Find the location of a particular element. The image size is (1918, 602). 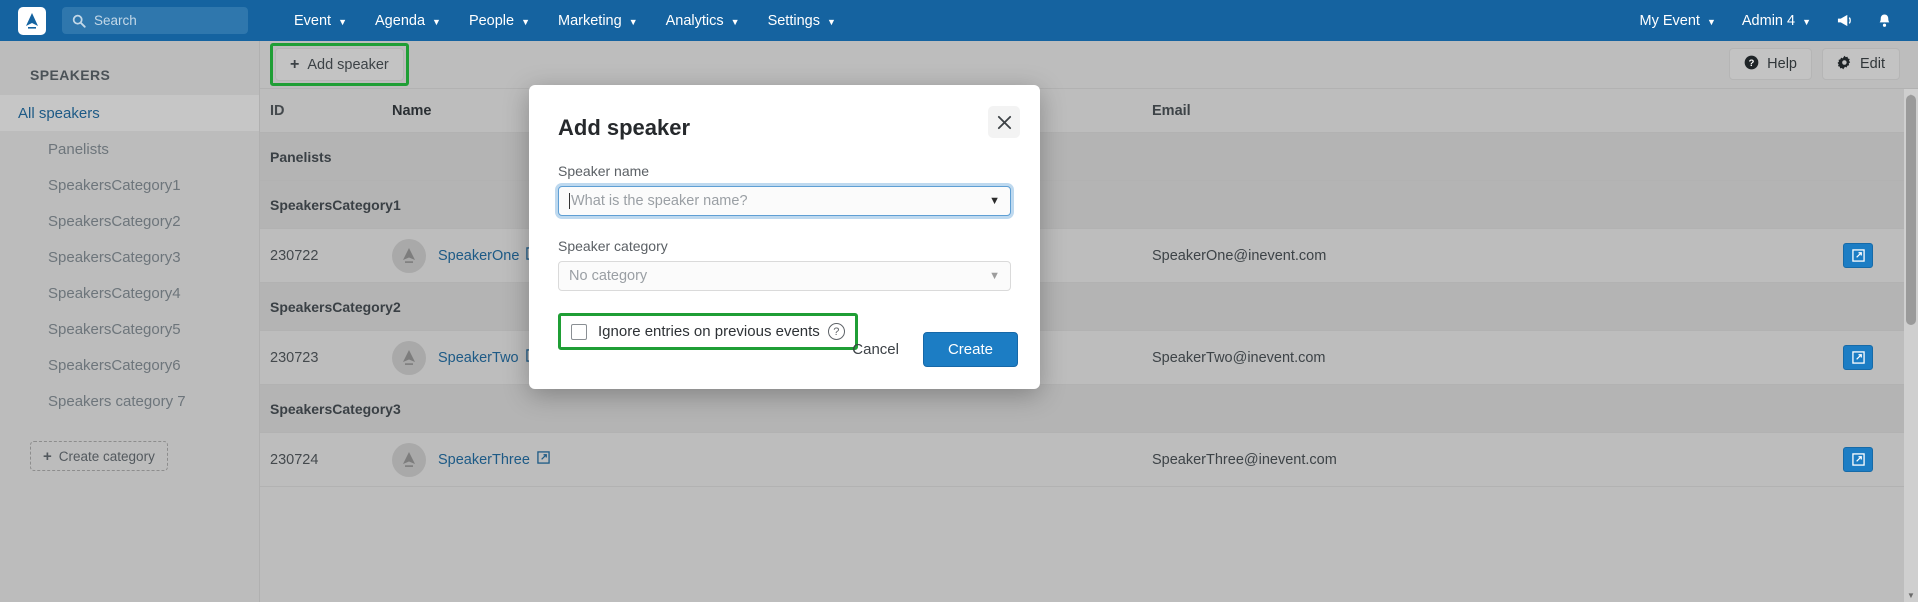

nav-item-people-label: People is located at coordinates (491, 20).